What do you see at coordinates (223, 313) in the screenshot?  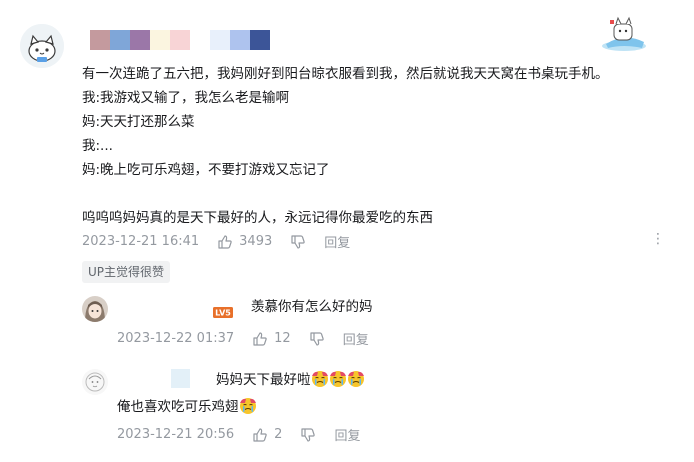 I see `level-badge-label: LV5` at bounding box center [223, 313].